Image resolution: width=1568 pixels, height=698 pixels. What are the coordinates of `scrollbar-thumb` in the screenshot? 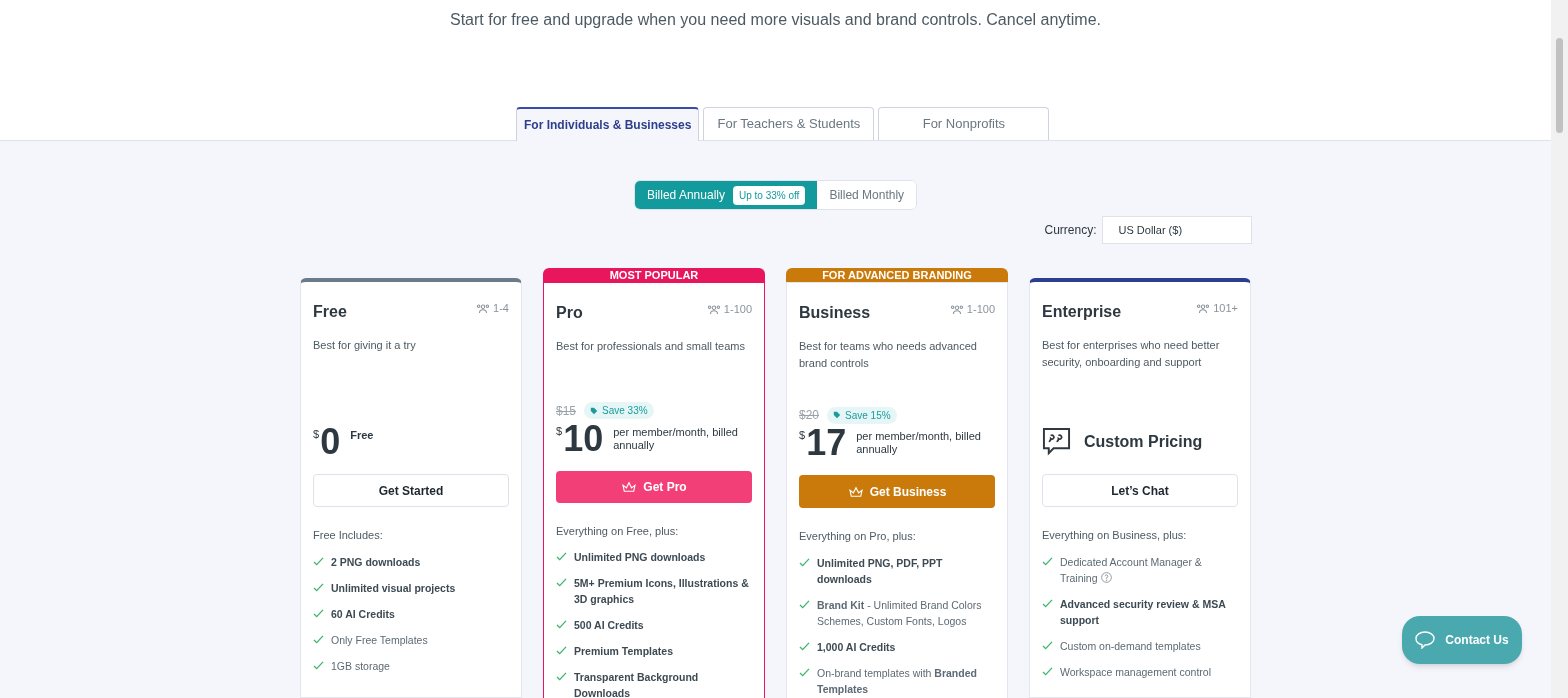 It's located at (1559, 85).